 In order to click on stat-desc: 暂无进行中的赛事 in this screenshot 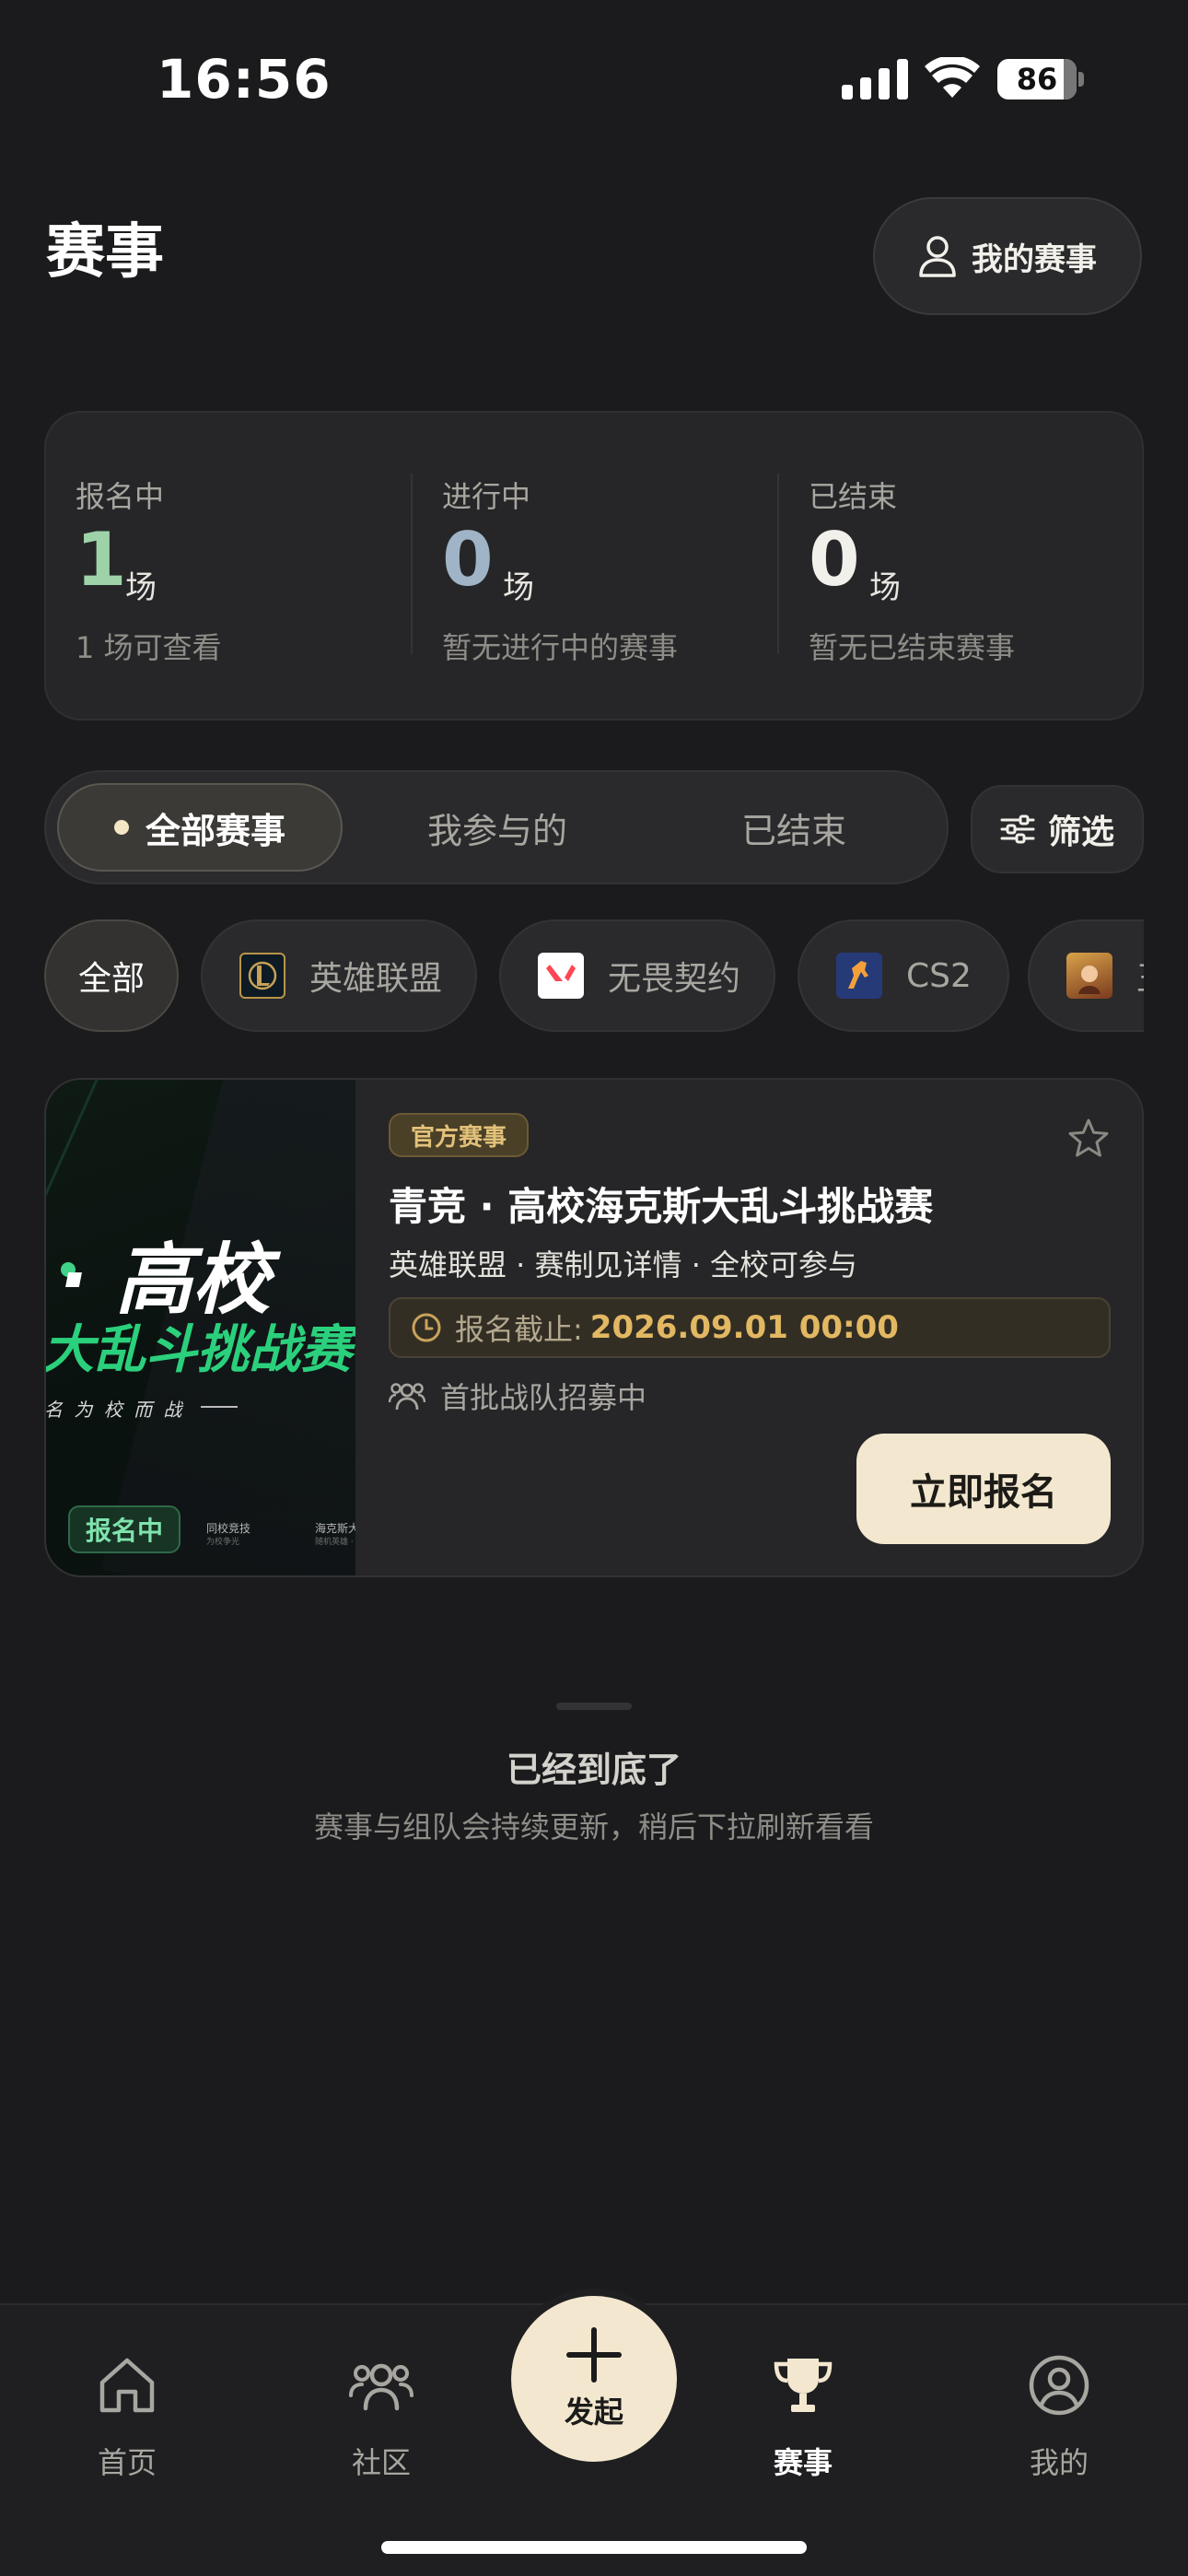, I will do `click(560, 647)`.